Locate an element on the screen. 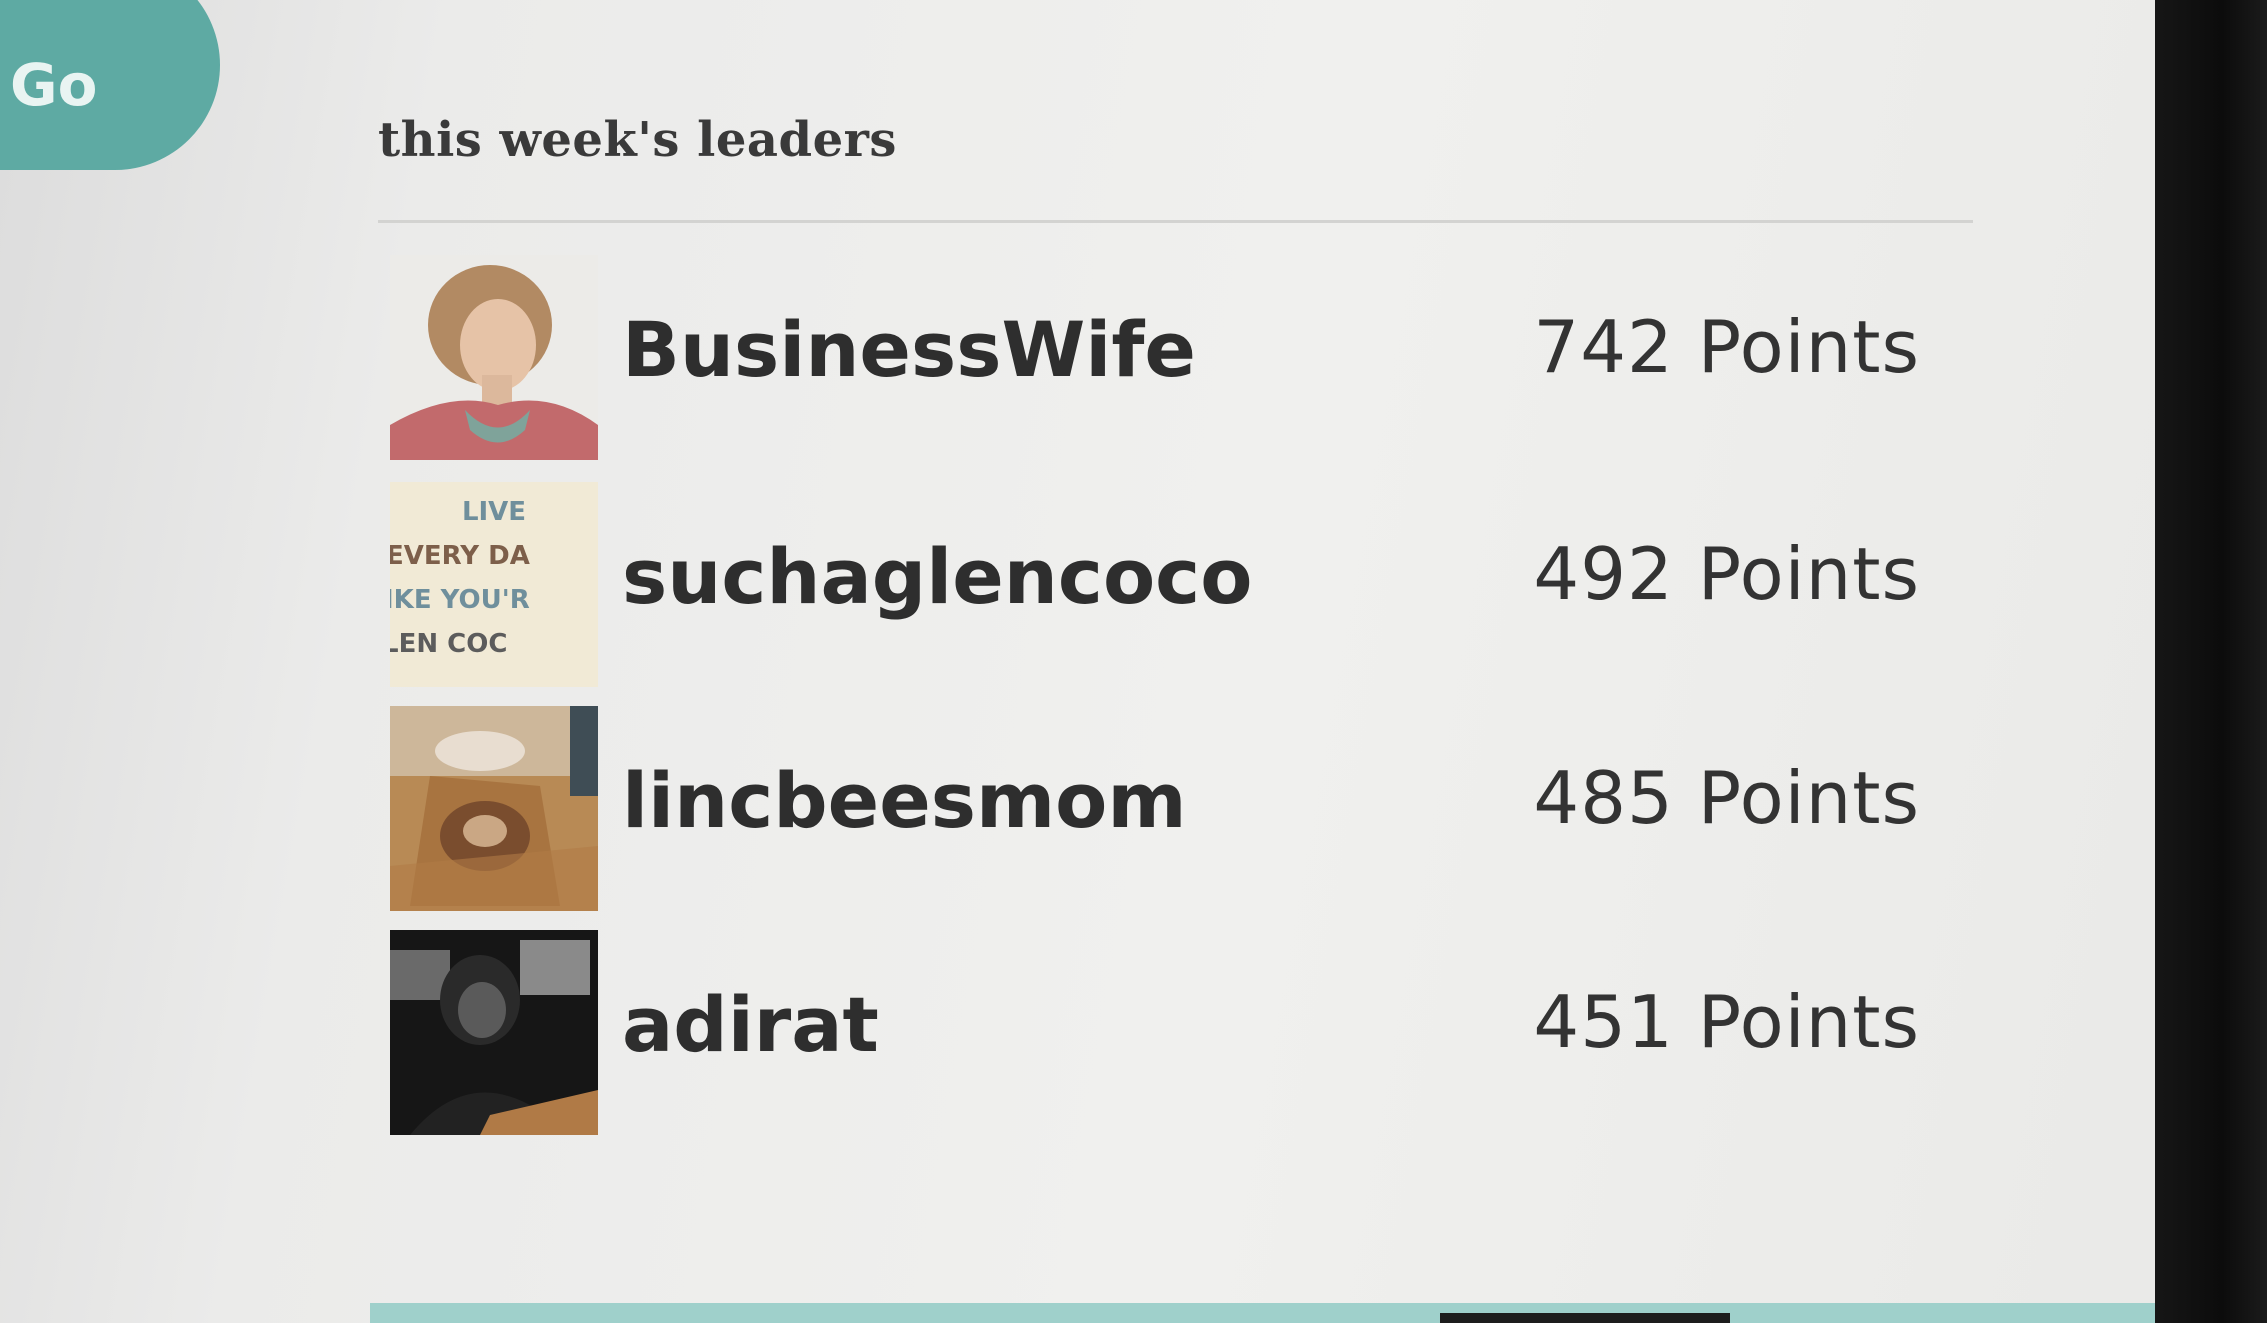 Image resolution: width=2267 pixels, height=1323 pixels. footer-dark-bar is located at coordinates (1585, 1318).